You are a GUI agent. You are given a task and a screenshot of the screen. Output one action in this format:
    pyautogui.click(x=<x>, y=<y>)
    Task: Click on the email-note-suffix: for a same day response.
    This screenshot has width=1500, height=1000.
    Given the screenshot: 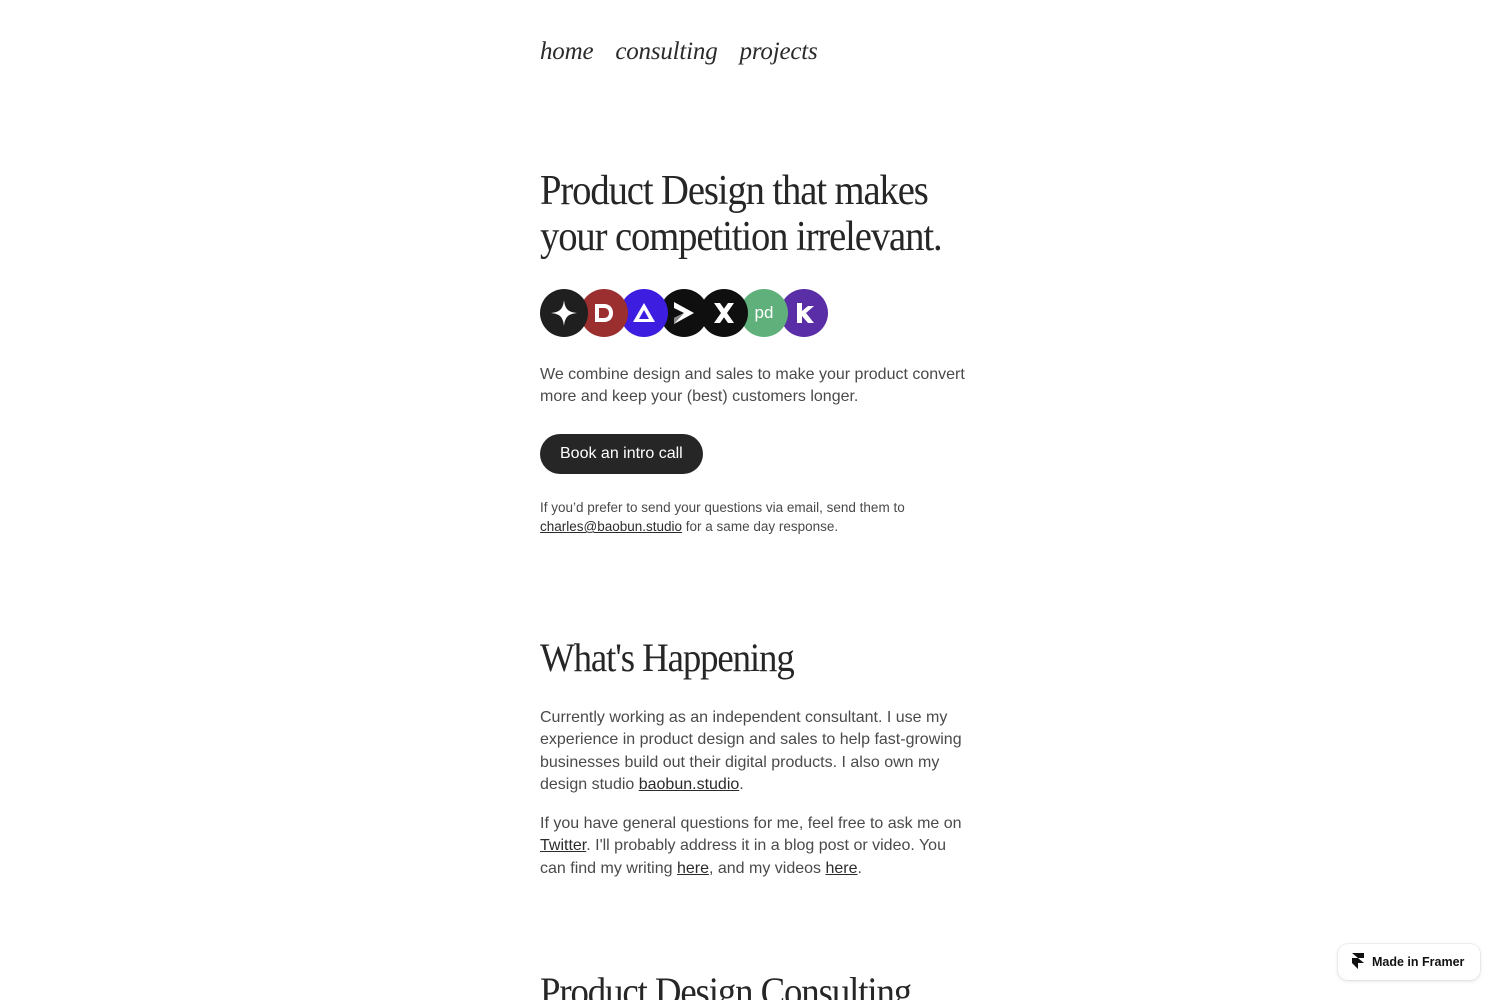 What is the action you would take?
    pyautogui.click(x=760, y=526)
    